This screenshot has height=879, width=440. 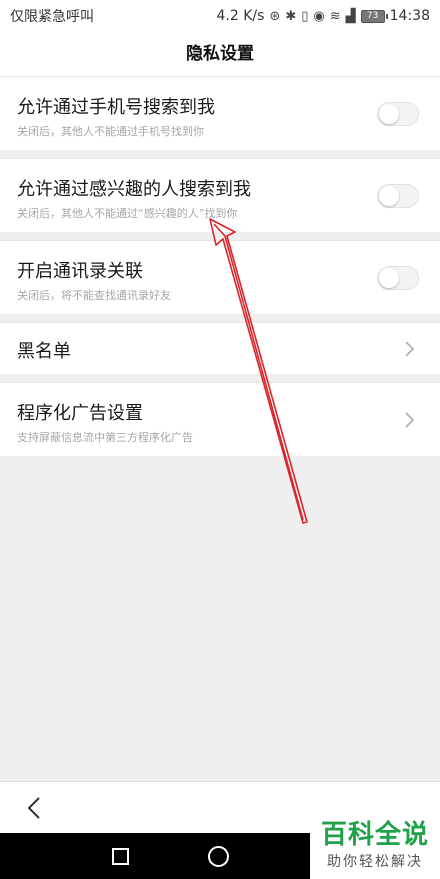 What do you see at coordinates (94, 295) in the screenshot?
I see `setting-subtitle: 关闭后，将不能查找通讯录好友` at bounding box center [94, 295].